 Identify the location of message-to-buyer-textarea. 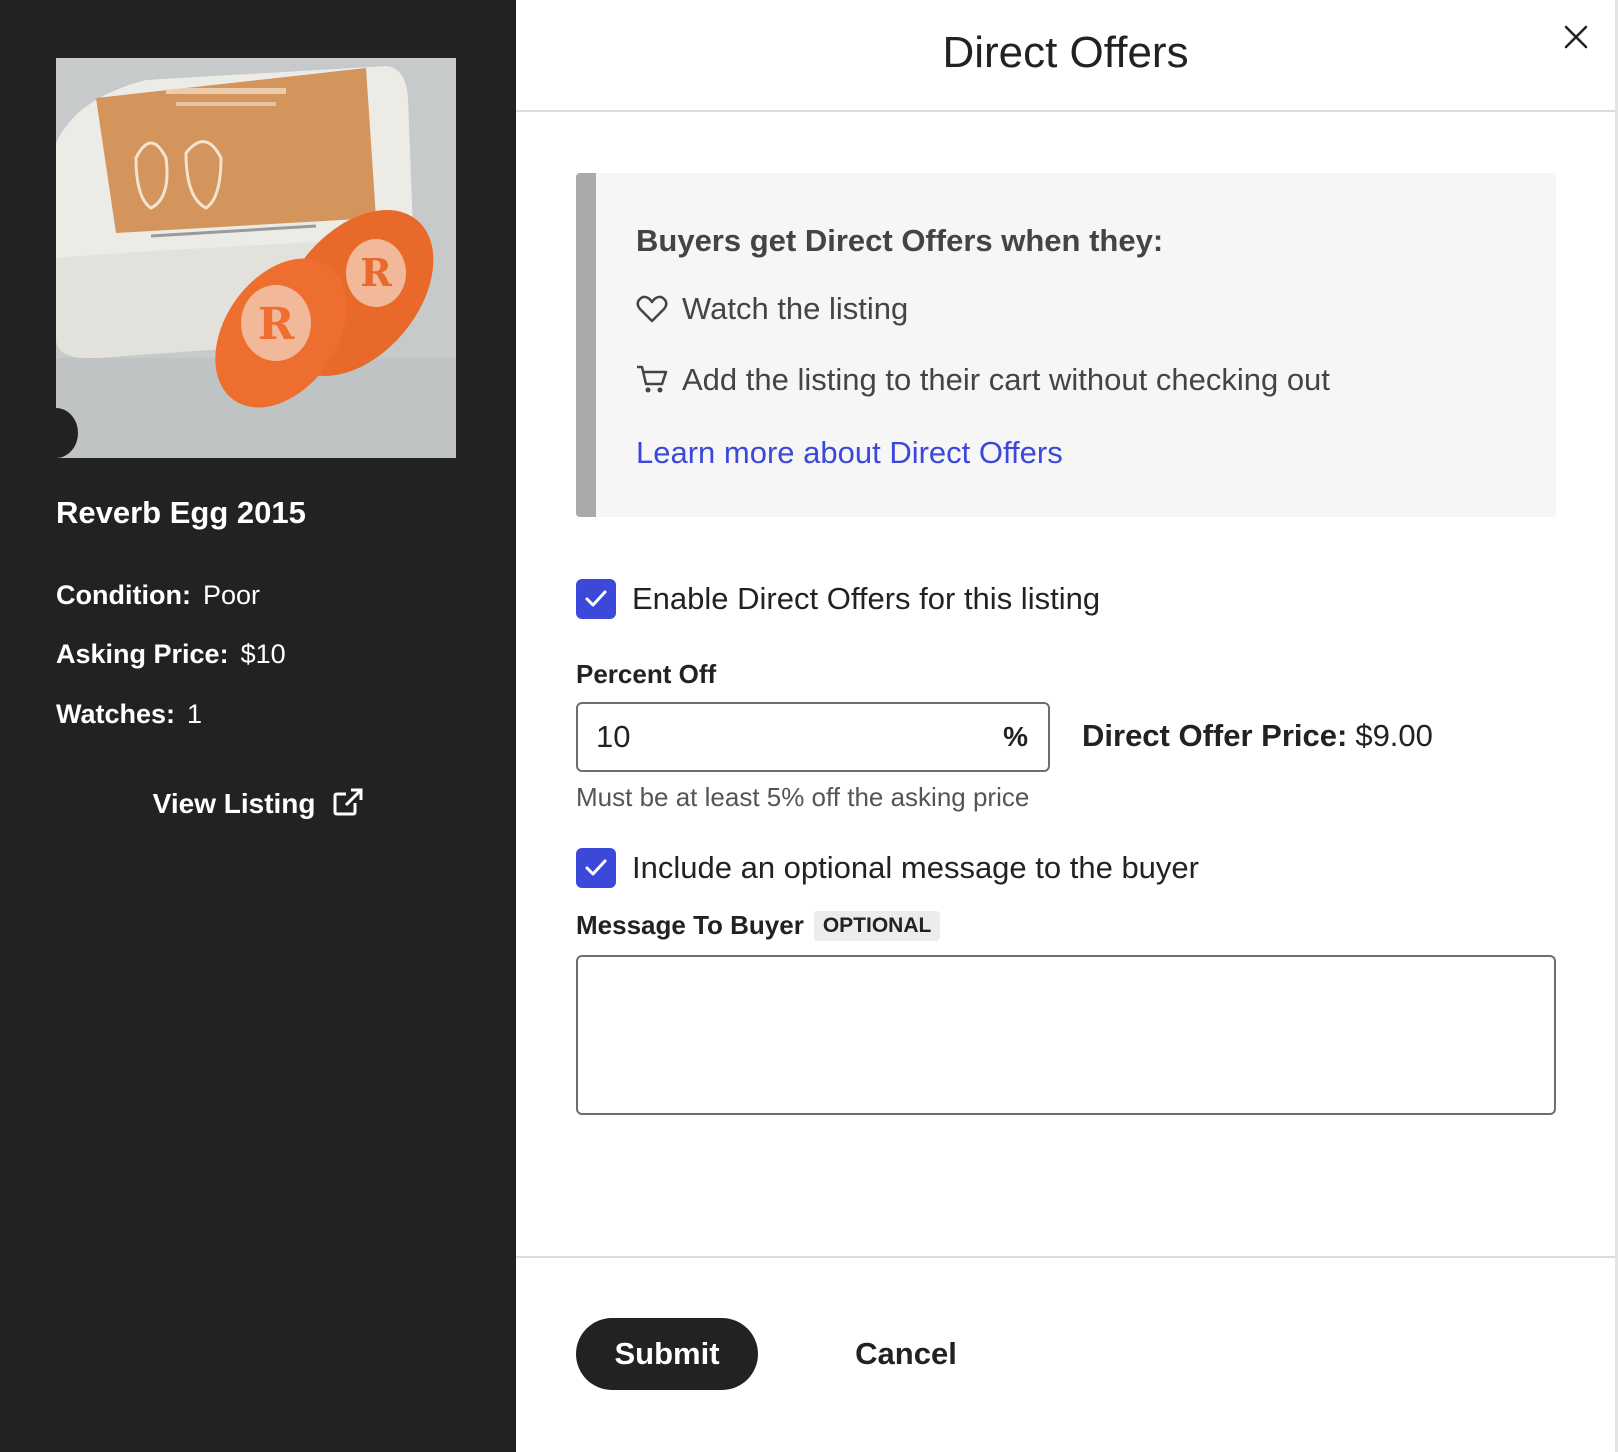
(1066, 1035).